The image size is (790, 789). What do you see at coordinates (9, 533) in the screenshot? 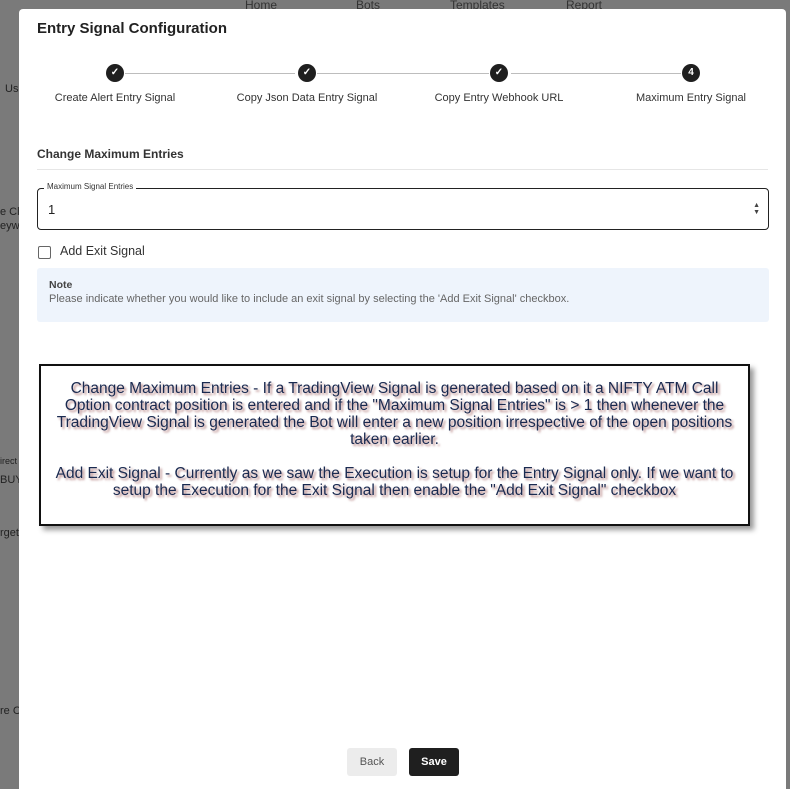
I see `bg-fragment: rget` at bounding box center [9, 533].